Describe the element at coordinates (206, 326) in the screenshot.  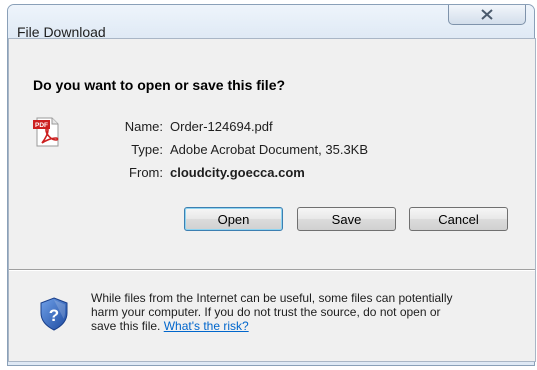
I see `whats-the-risk-link: What's the risk?` at that location.